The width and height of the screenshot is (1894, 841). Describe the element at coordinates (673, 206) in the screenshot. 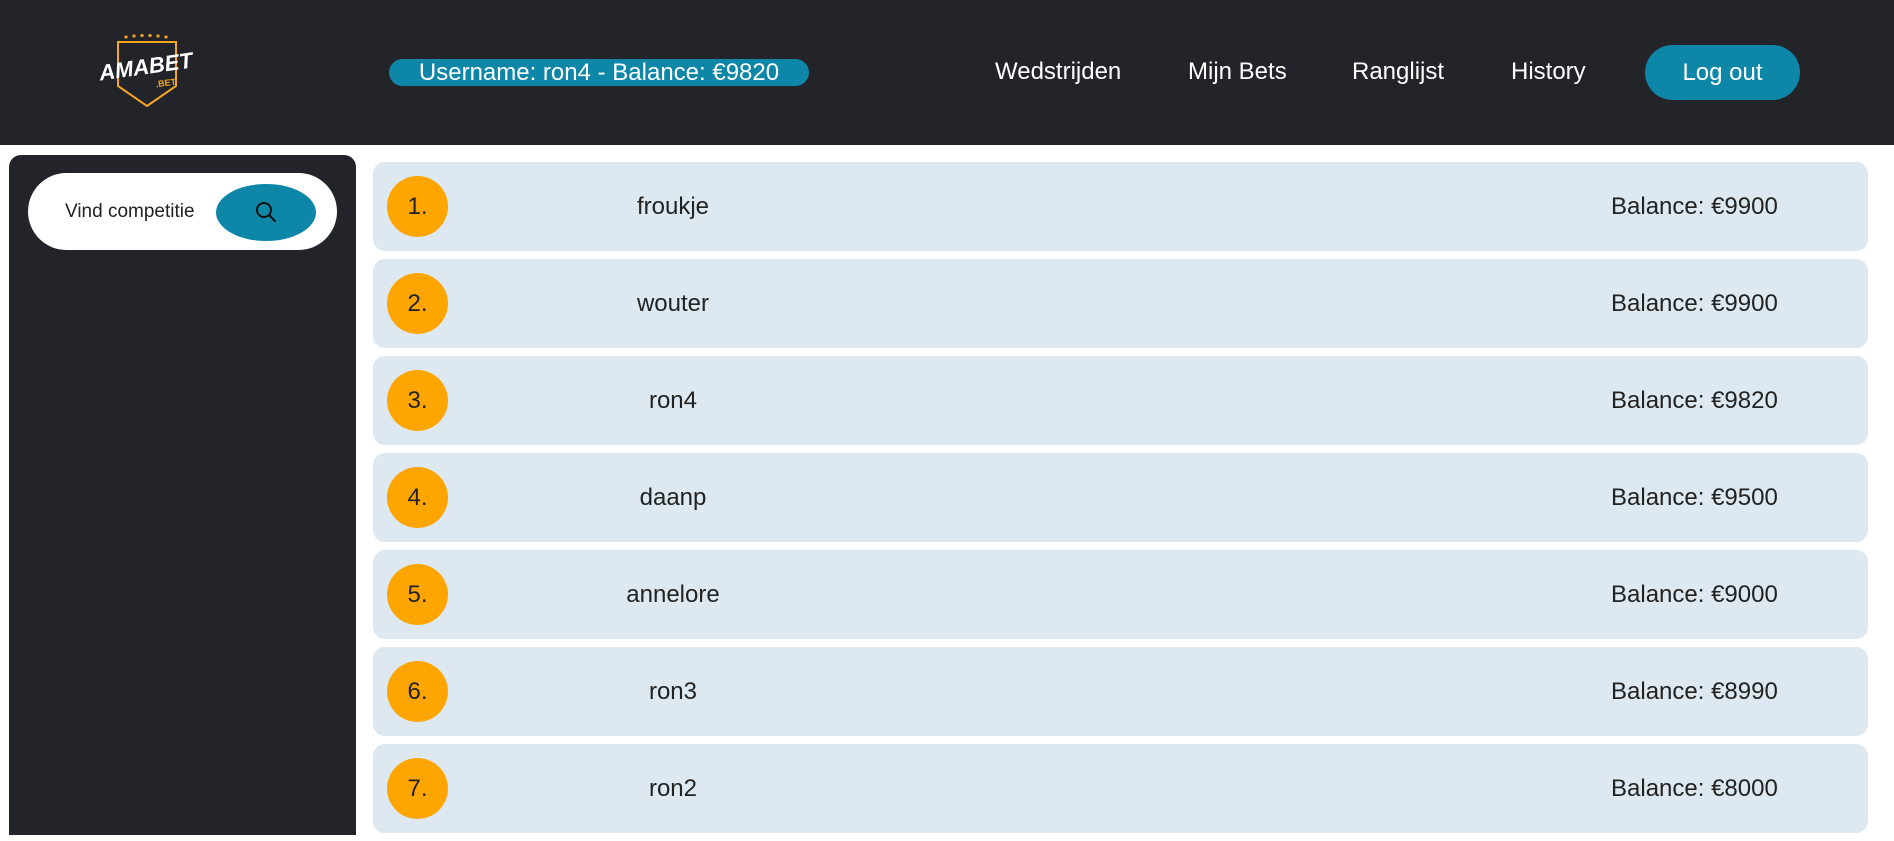

I see `player-name: froukje` at that location.